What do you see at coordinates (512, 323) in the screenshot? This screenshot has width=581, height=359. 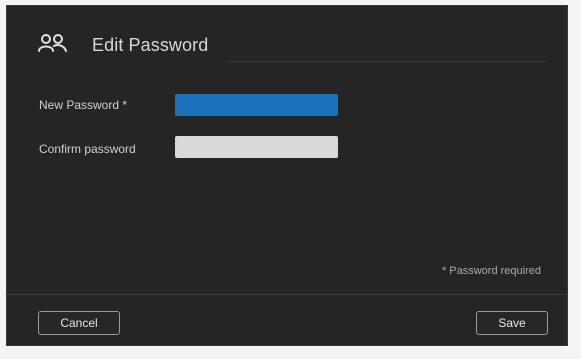 I see `save-button: Save` at bounding box center [512, 323].